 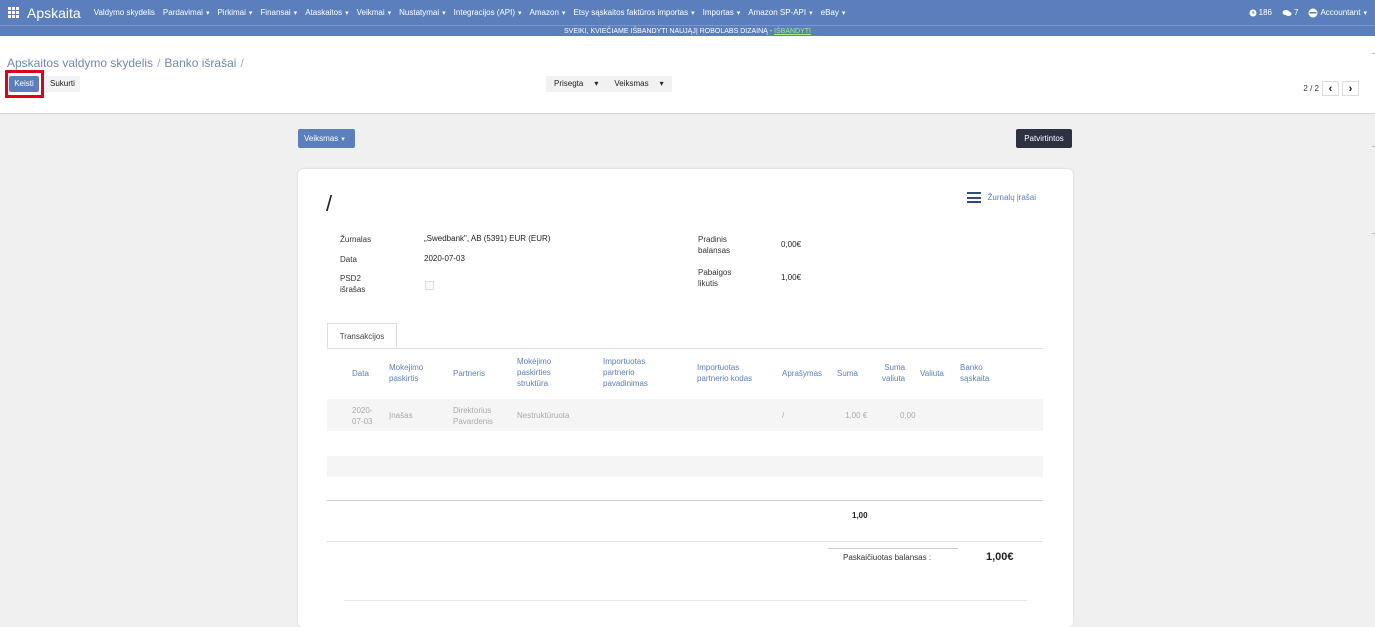 I want to click on row-description: /, so click(x=783, y=415).